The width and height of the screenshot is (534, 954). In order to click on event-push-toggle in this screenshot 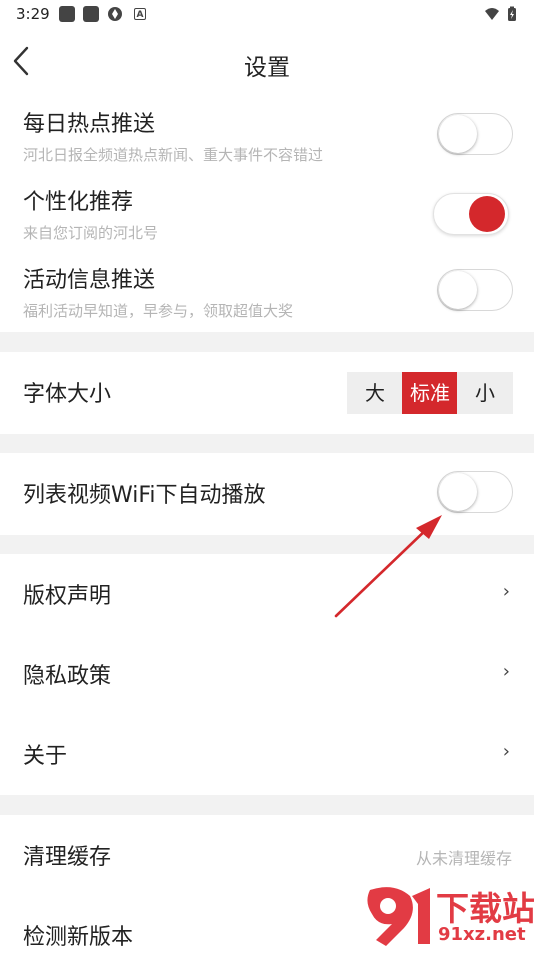, I will do `click(475, 290)`.